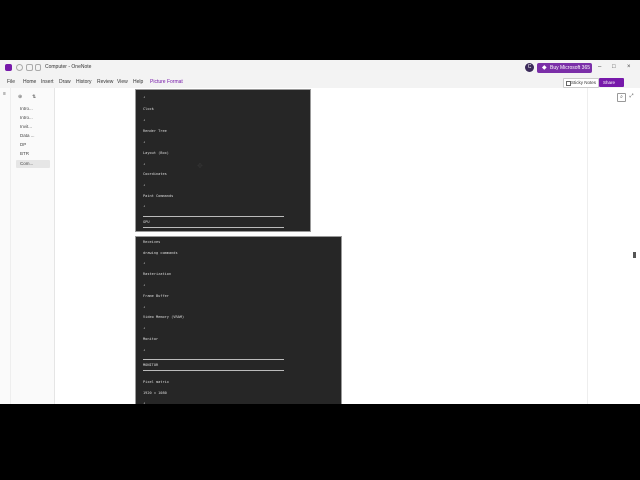 The image size is (640, 480). What do you see at coordinates (529, 67) in the screenshot?
I see `account-avatar: C` at bounding box center [529, 67].